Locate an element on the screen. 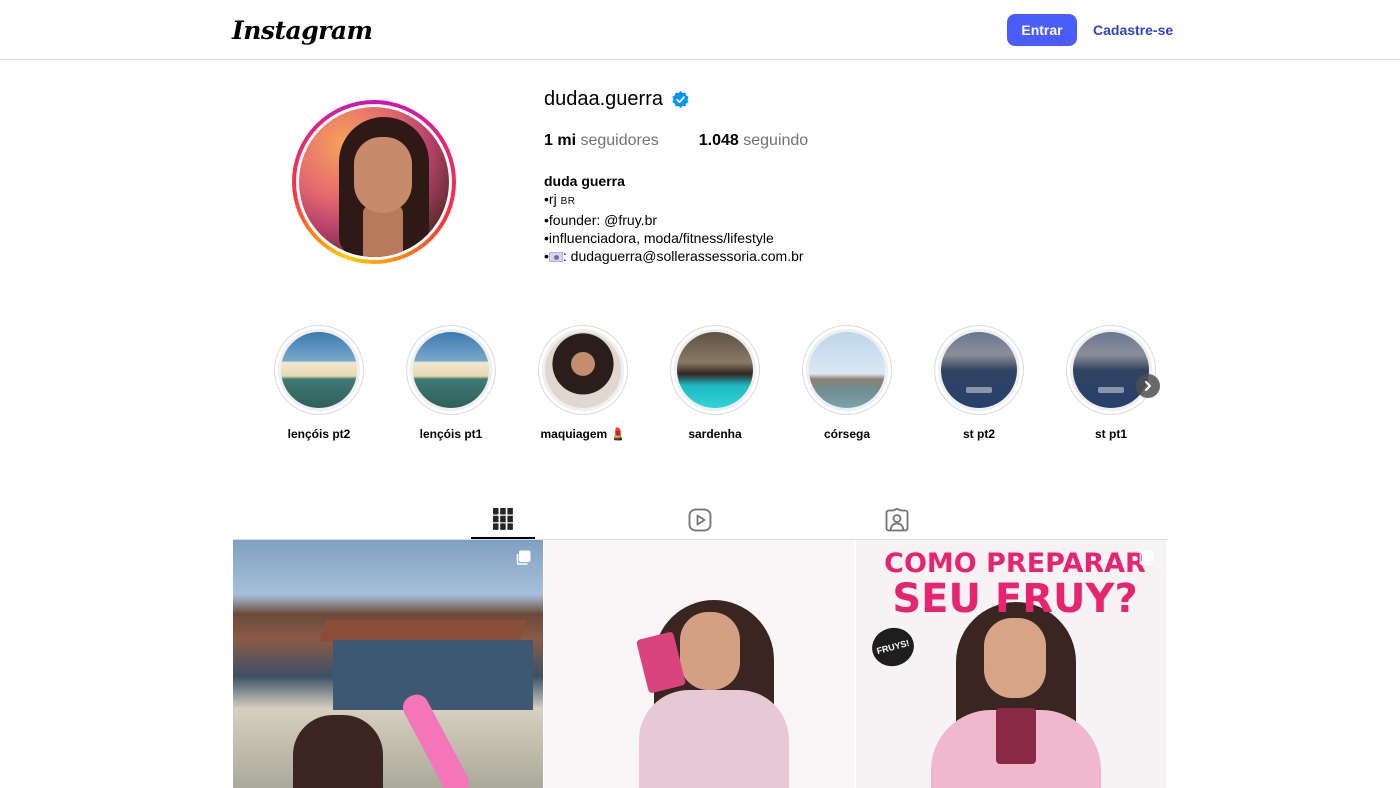  followers-count: 1 mi is located at coordinates (560, 140).